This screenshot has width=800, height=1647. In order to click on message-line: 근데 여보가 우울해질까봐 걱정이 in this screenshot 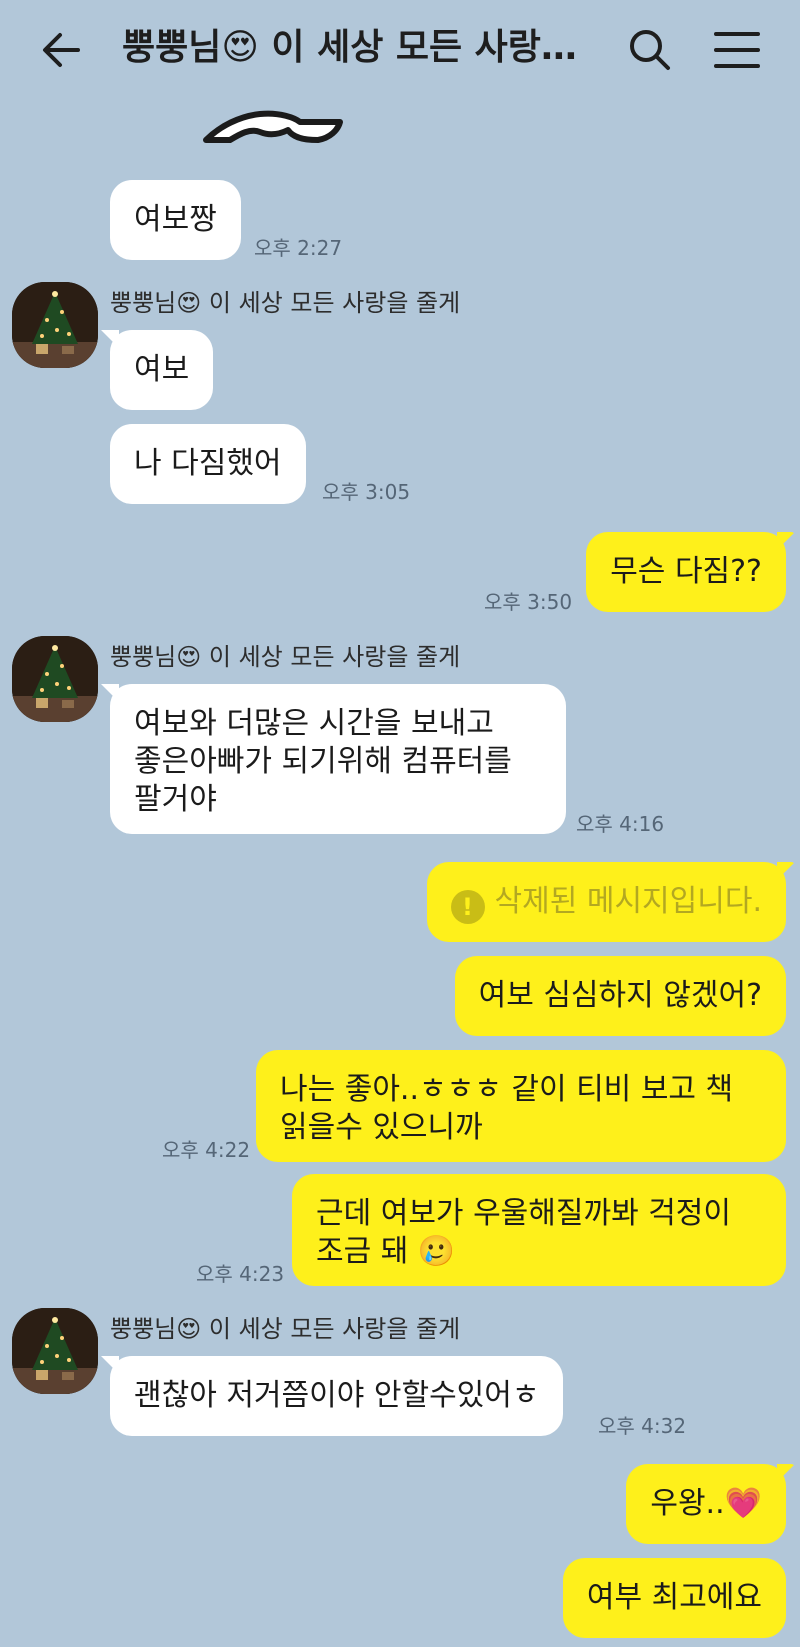, I will do `click(524, 1213)`.